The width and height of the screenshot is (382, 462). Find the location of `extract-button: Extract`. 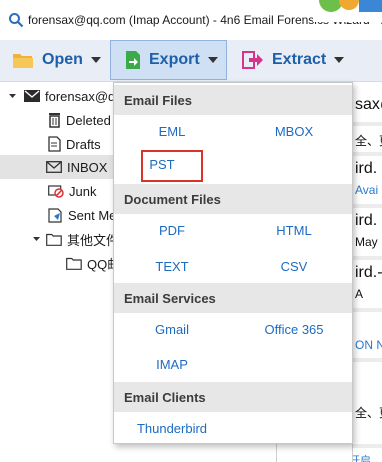

extract-button: Extract is located at coordinates (293, 60).